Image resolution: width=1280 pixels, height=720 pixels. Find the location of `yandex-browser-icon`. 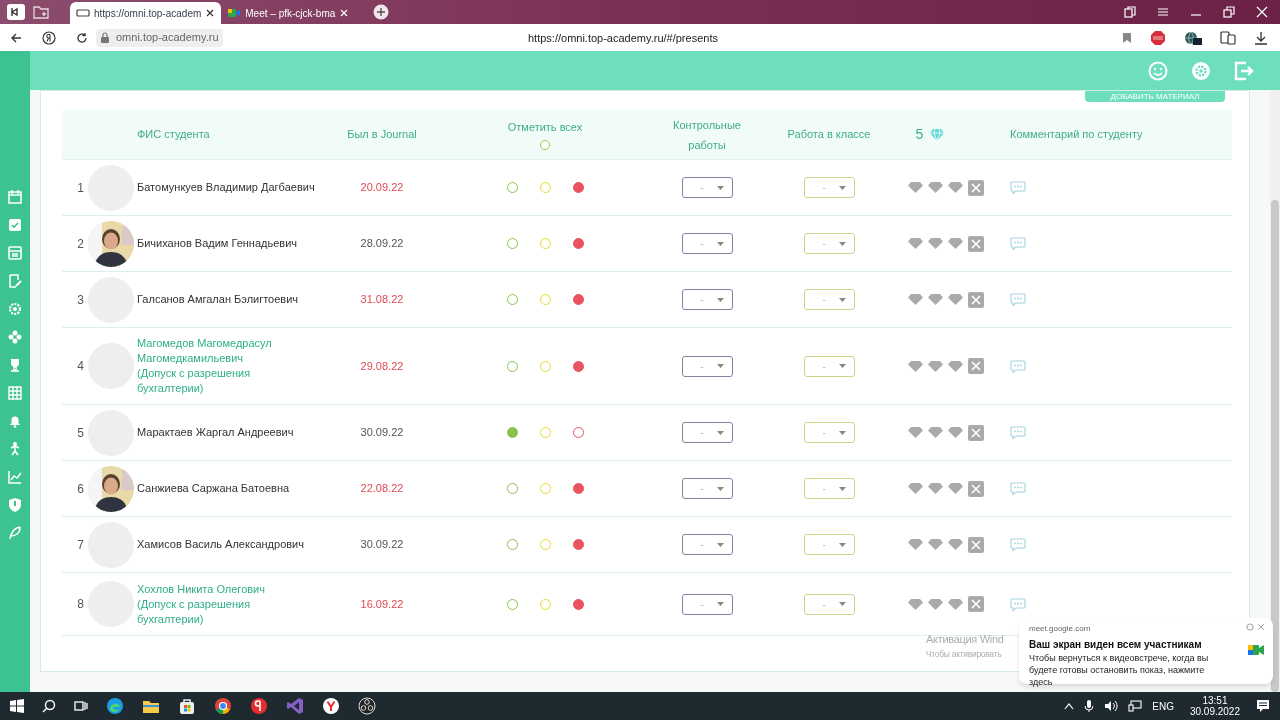

yandex-browser-icon is located at coordinates (331, 706).